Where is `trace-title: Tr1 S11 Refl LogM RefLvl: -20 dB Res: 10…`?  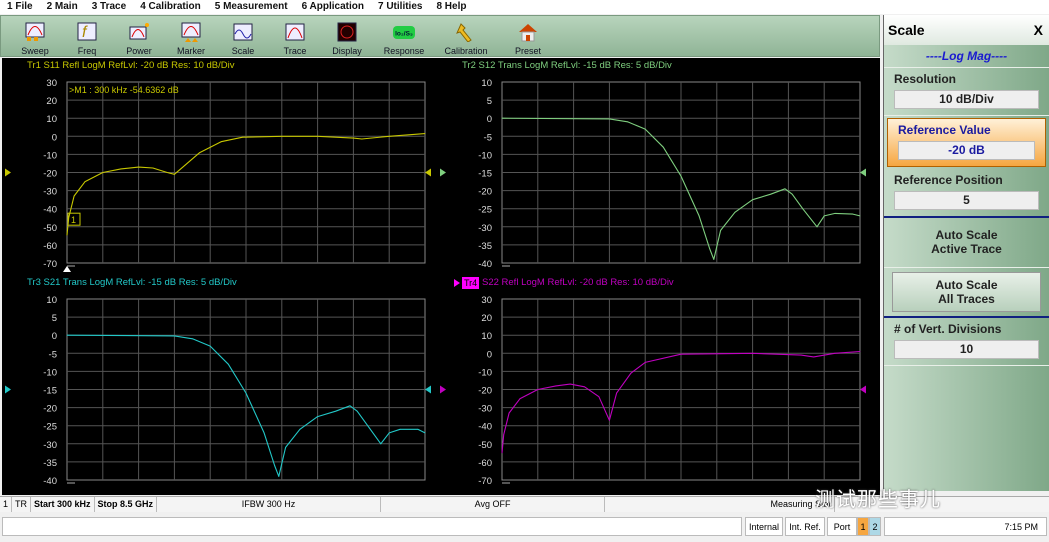
trace-title: Tr1 S11 Refl LogM RefLvl: -20 dB Res: 10… is located at coordinates (131, 65).